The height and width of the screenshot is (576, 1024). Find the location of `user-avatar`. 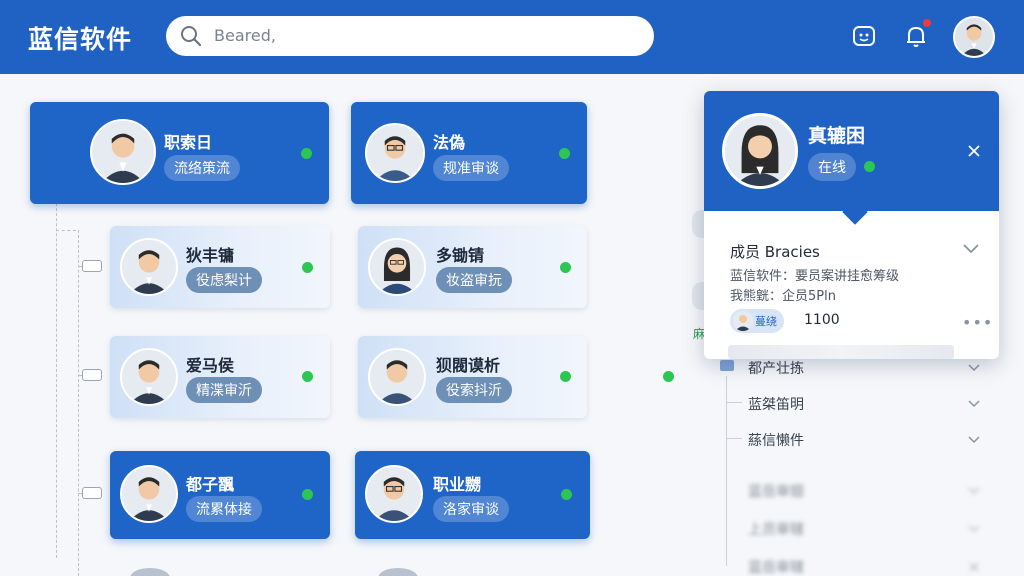

user-avatar is located at coordinates (974, 37).